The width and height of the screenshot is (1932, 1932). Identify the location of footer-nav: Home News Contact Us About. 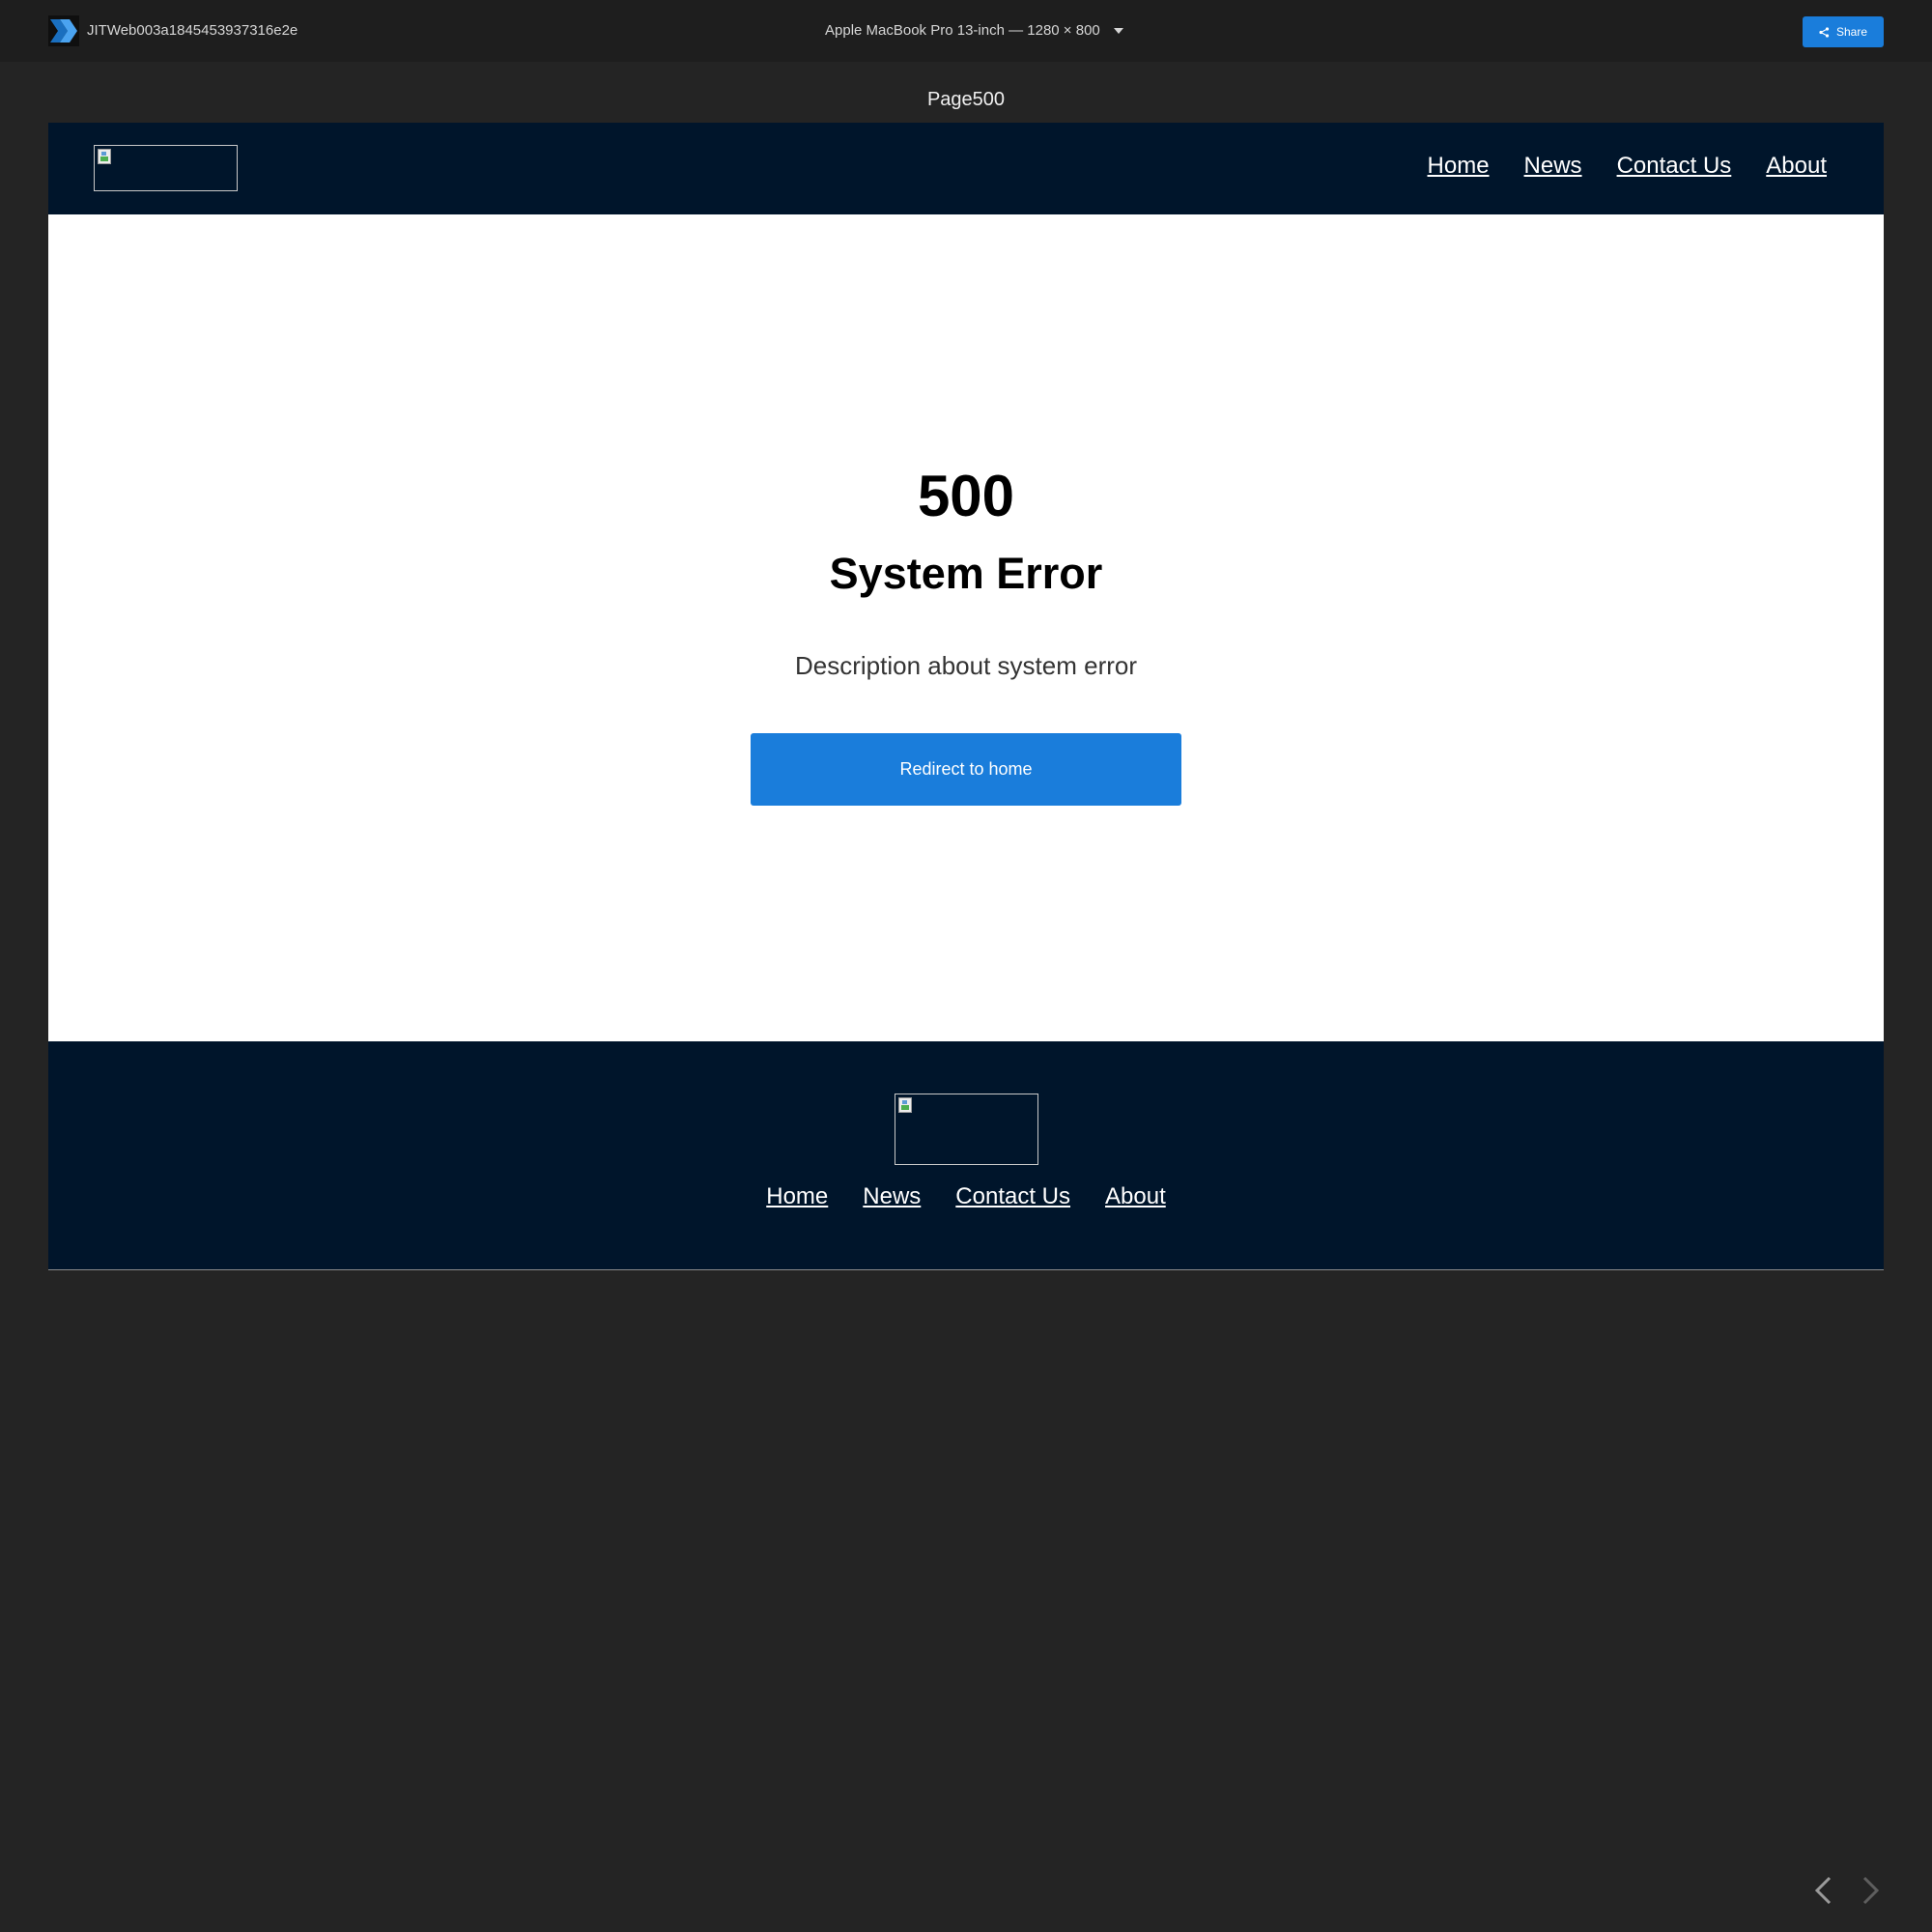
(966, 1196).